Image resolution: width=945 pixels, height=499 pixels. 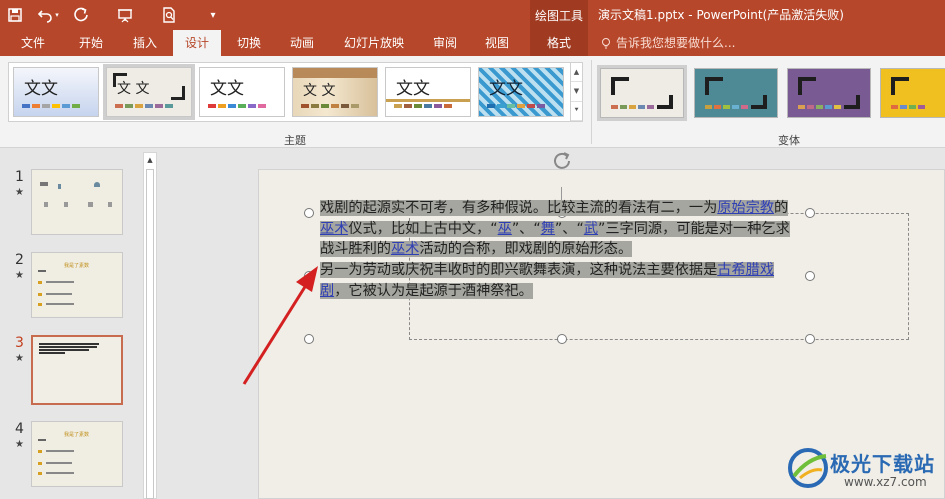 What do you see at coordinates (309, 213) in the screenshot?
I see `resize-handle-top-left` at bounding box center [309, 213].